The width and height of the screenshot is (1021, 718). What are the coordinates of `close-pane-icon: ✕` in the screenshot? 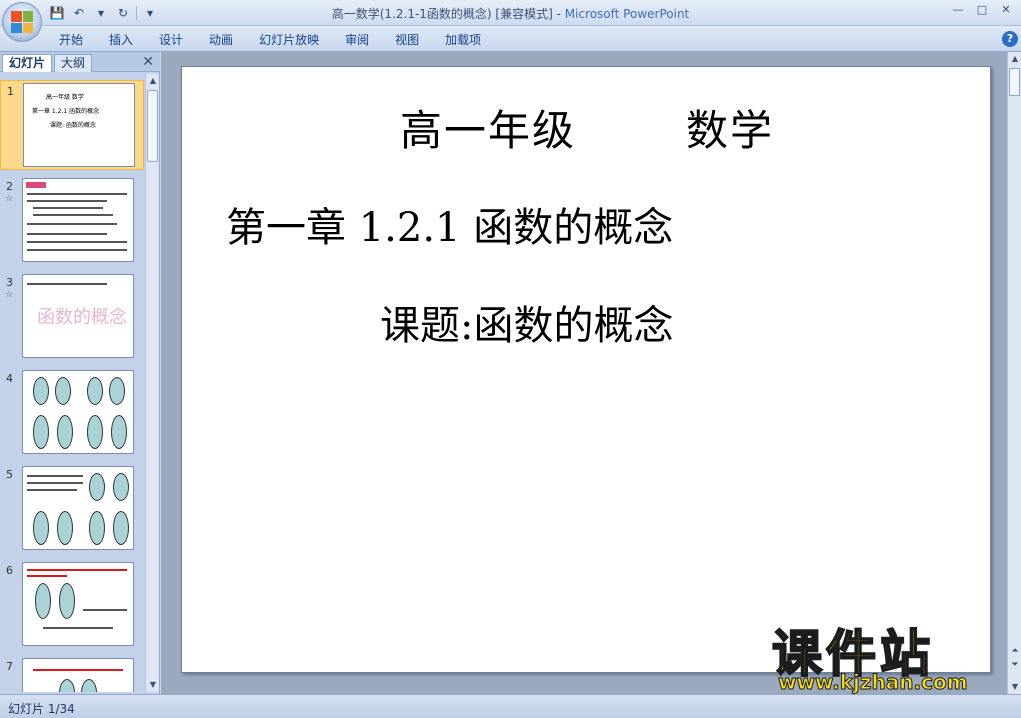 It's located at (148, 62).